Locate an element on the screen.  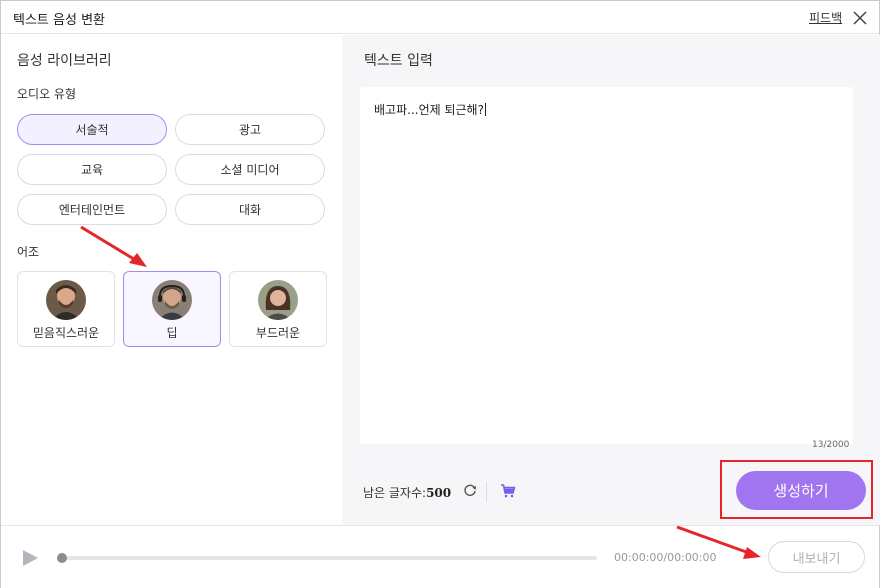
divider is located at coordinates (486, 492).